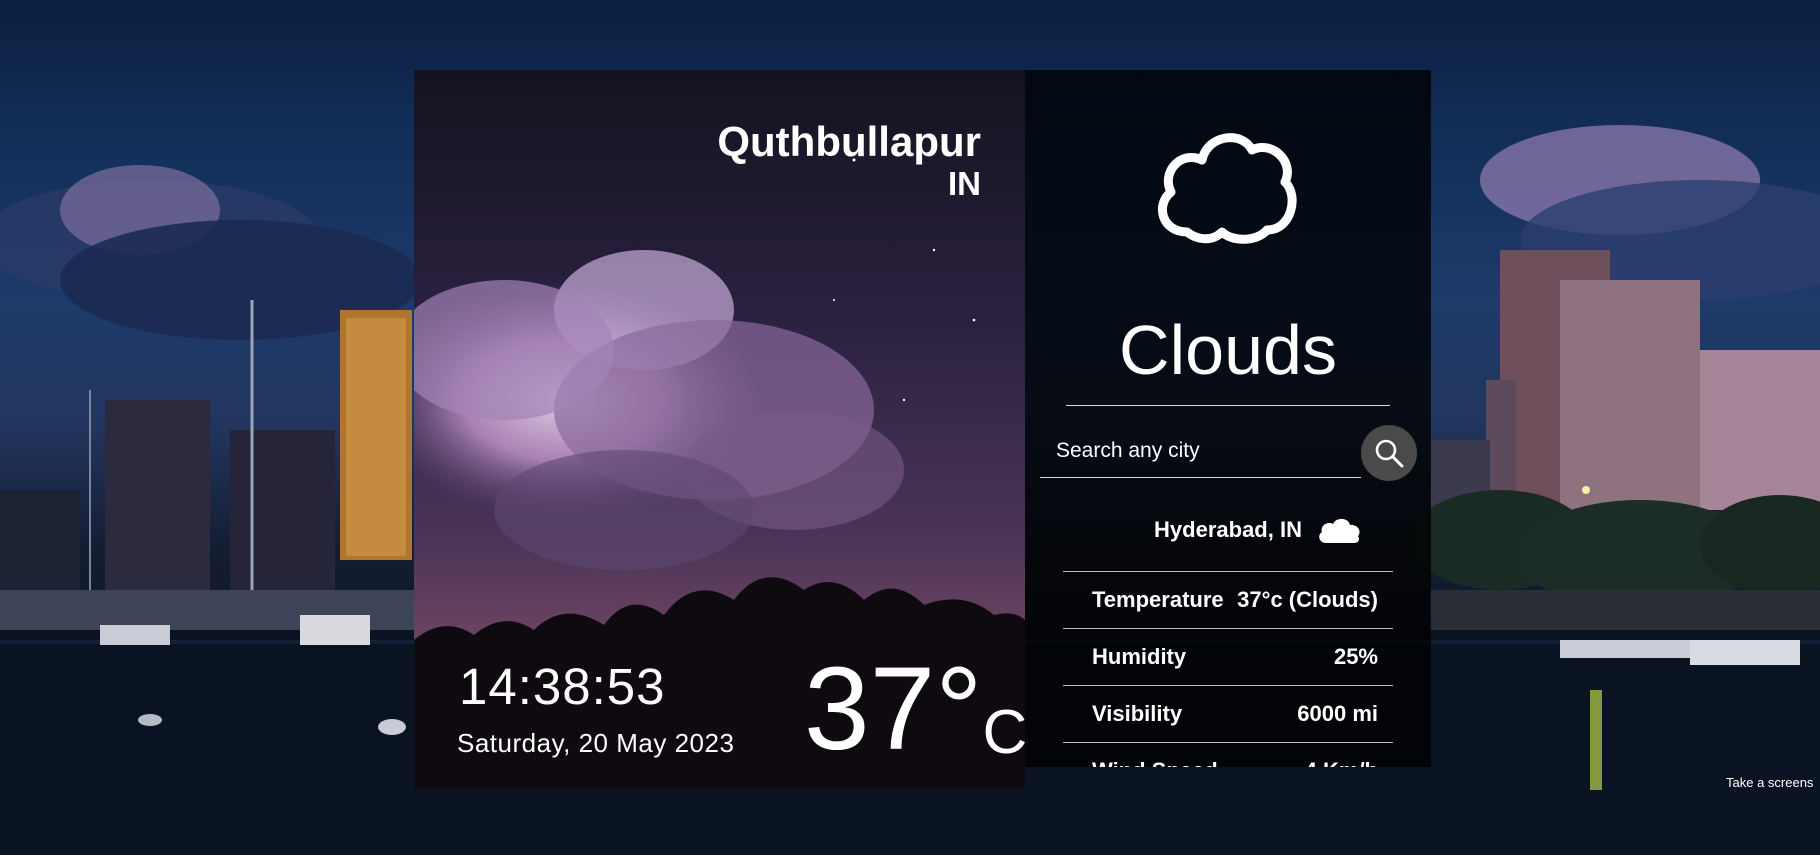  Describe the element at coordinates (849, 141) in the screenshot. I see `city-name: Quthbullapur` at that location.